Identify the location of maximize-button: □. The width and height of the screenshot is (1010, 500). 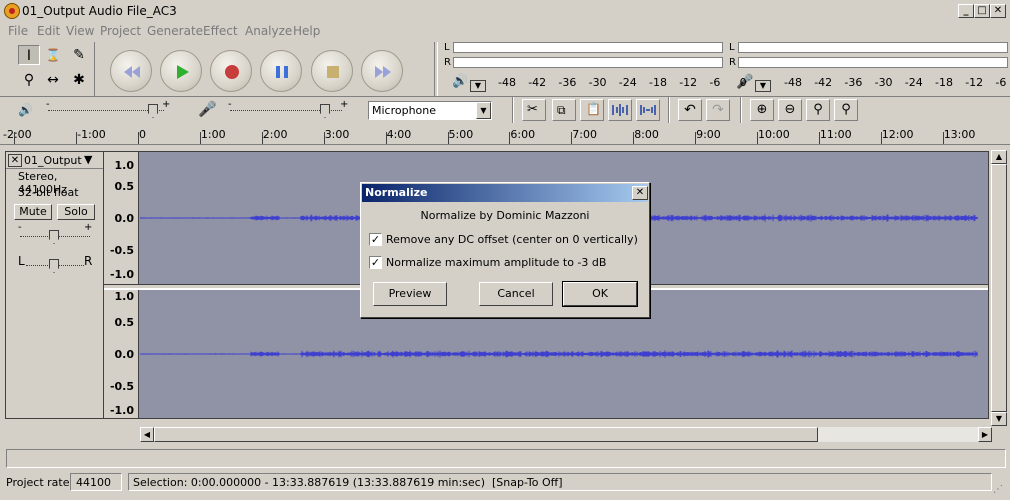
(982, 11).